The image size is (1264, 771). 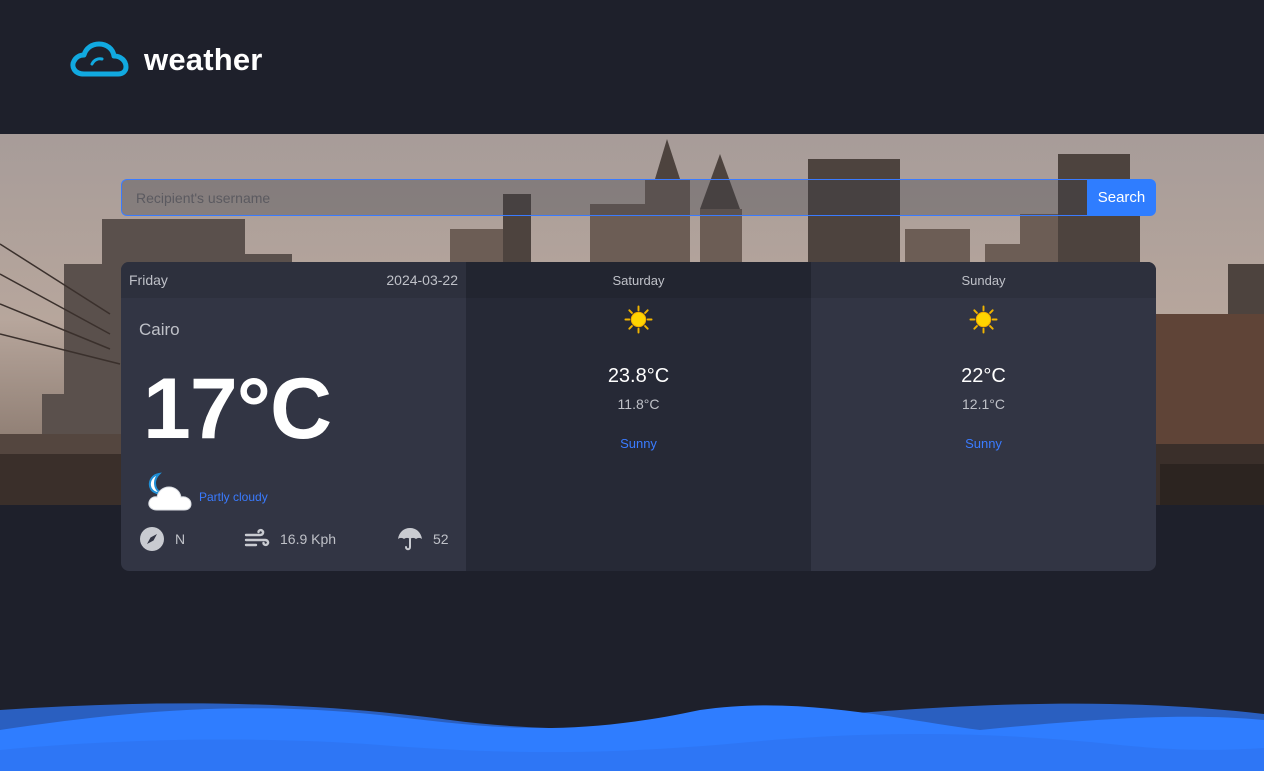 I want to click on forecast-day-name: Saturday, so click(x=638, y=280).